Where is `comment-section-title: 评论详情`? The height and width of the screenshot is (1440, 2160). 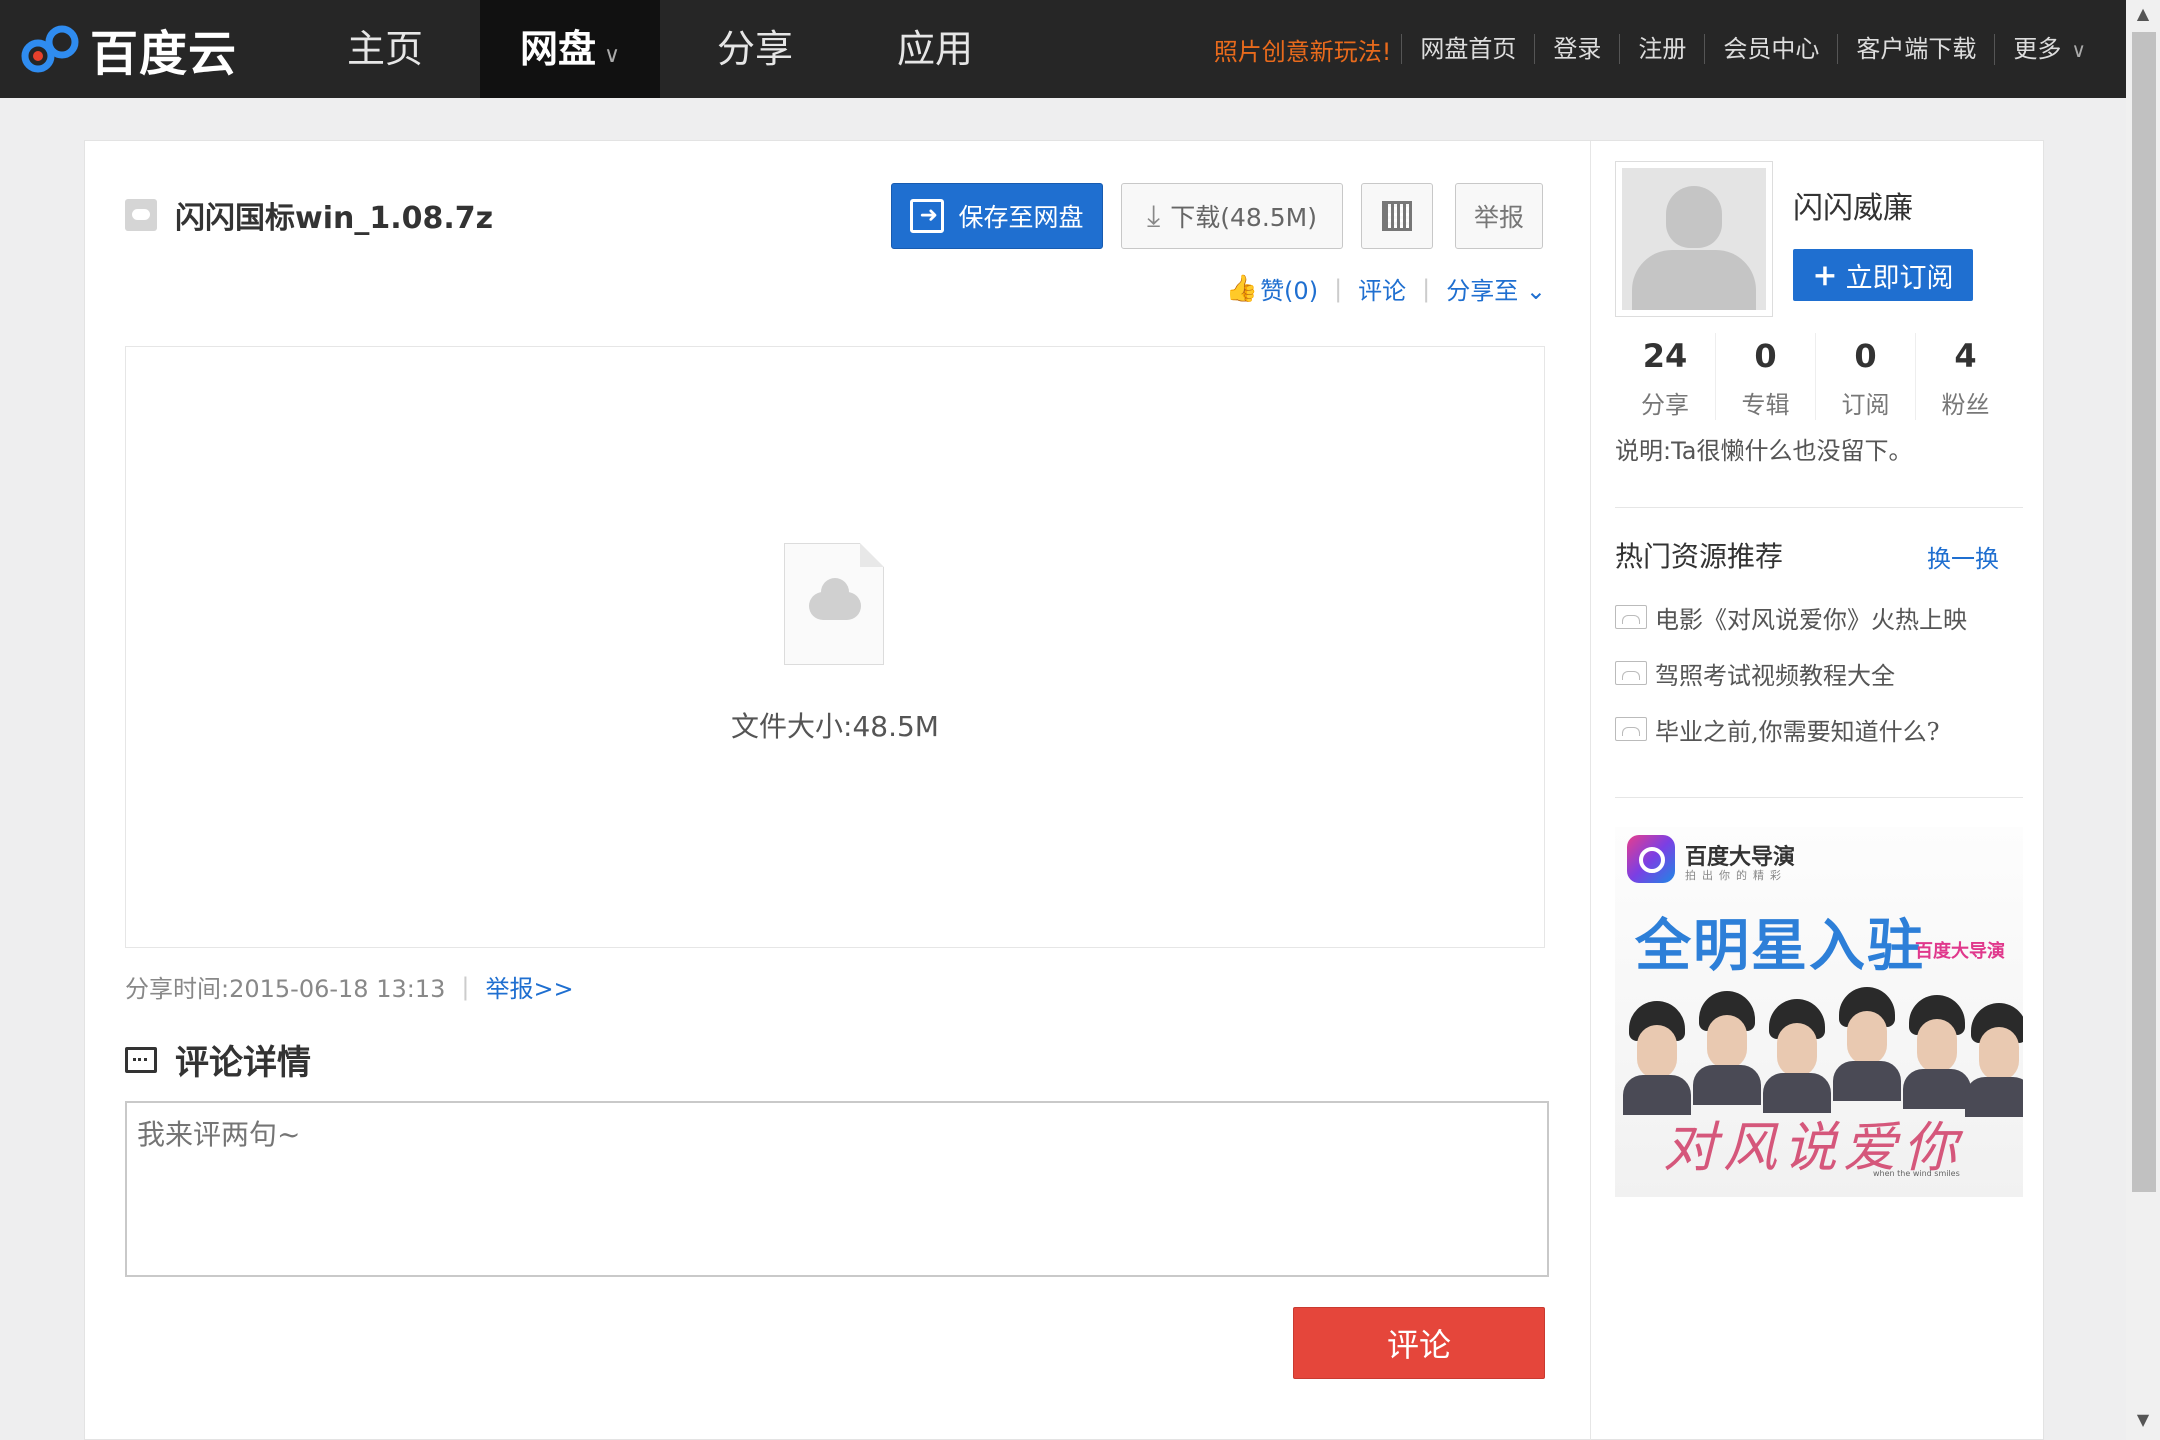 comment-section-title: 评论详情 is located at coordinates (218, 1059).